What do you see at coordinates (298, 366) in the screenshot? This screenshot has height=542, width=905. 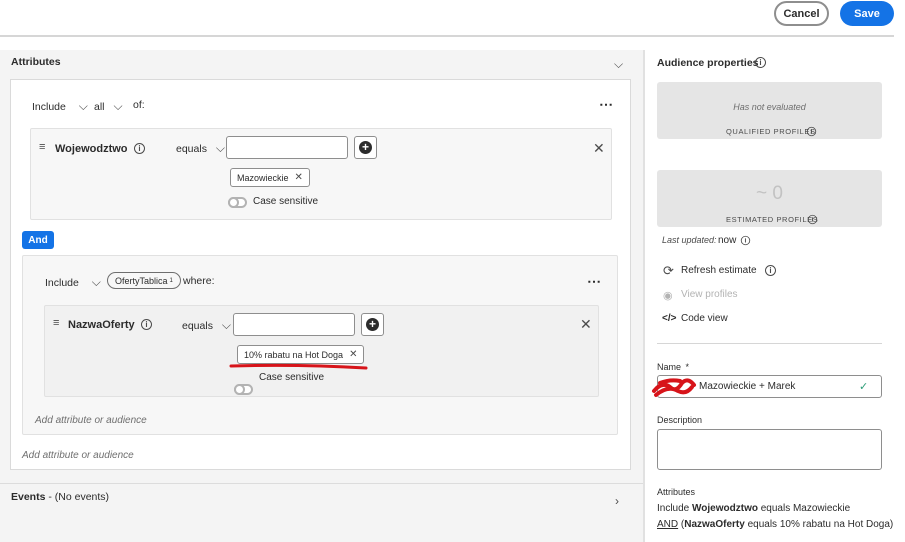 I see `red-underline-annotation` at bounding box center [298, 366].